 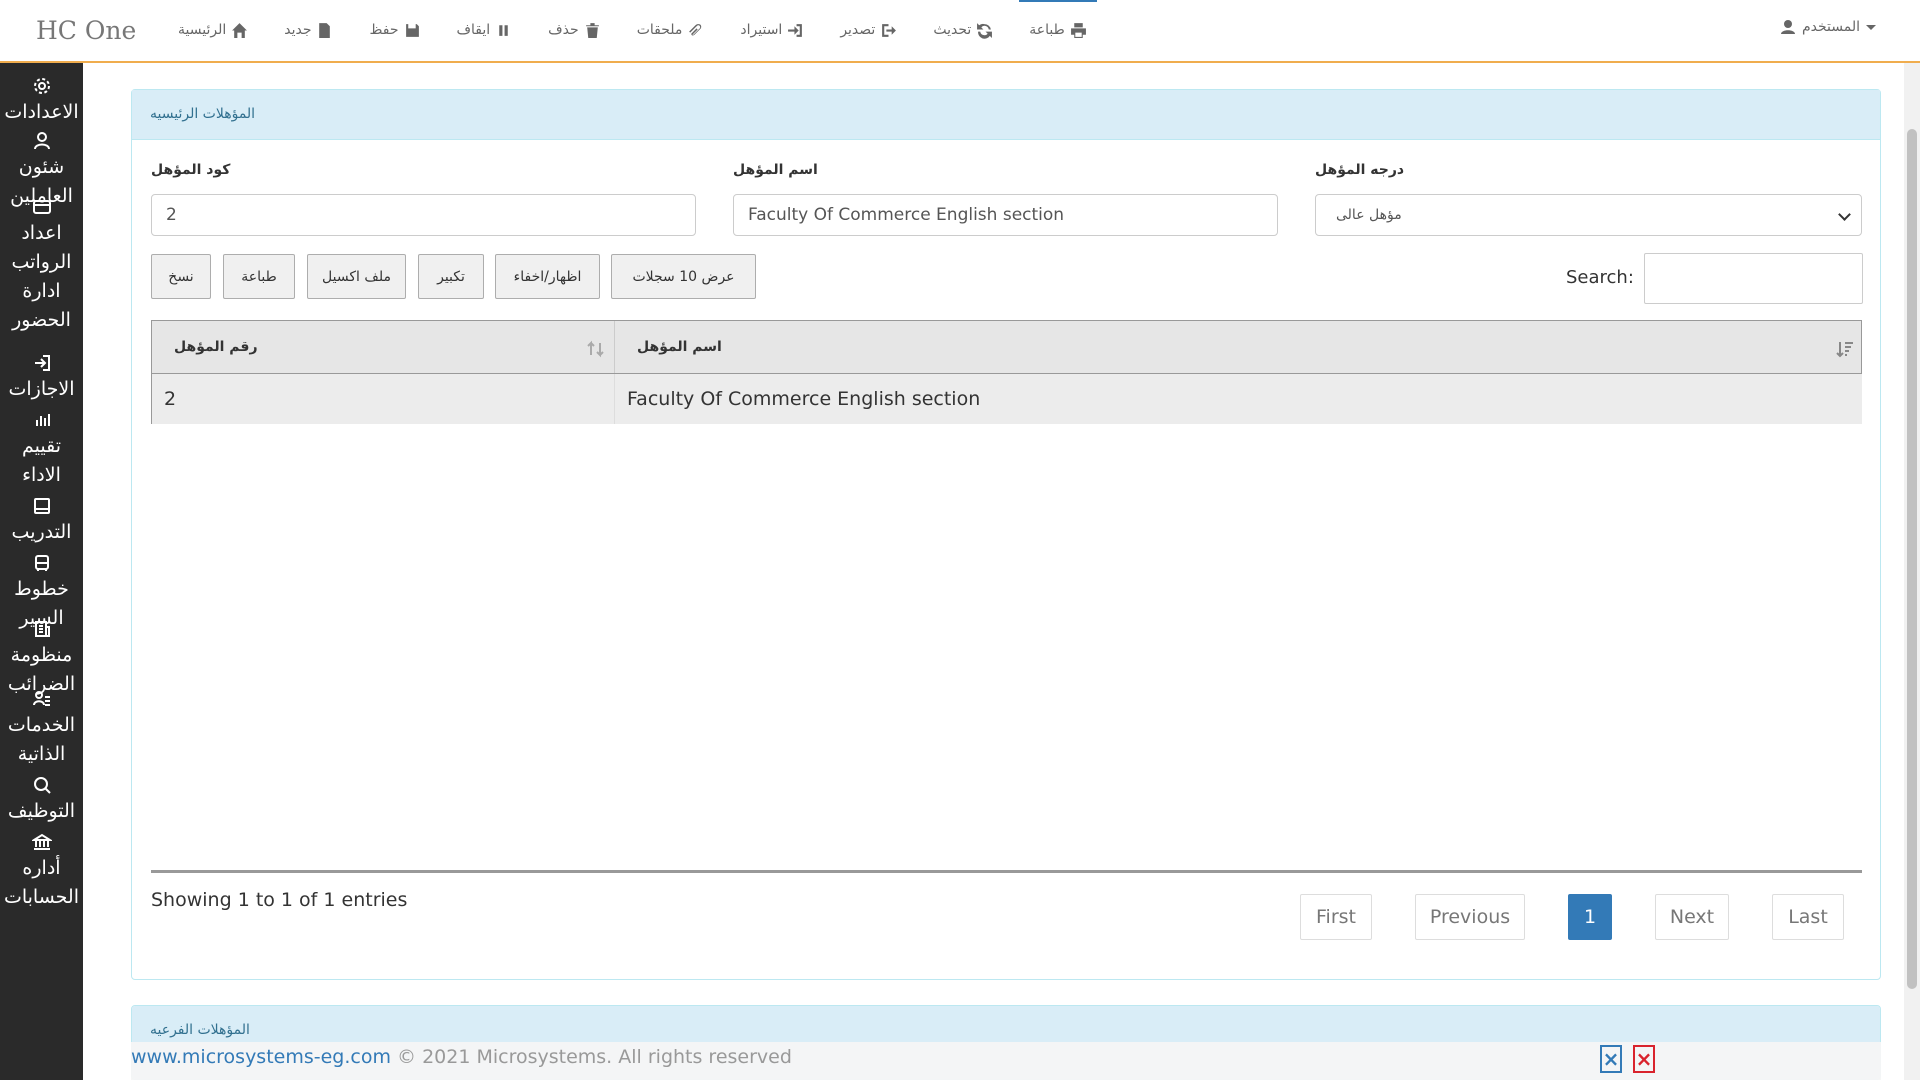 What do you see at coordinates (1006, 399) in the screenshot?
I see `table-row: 2 Faculty Of Commerce English section` at bounding box center [1006, 399].